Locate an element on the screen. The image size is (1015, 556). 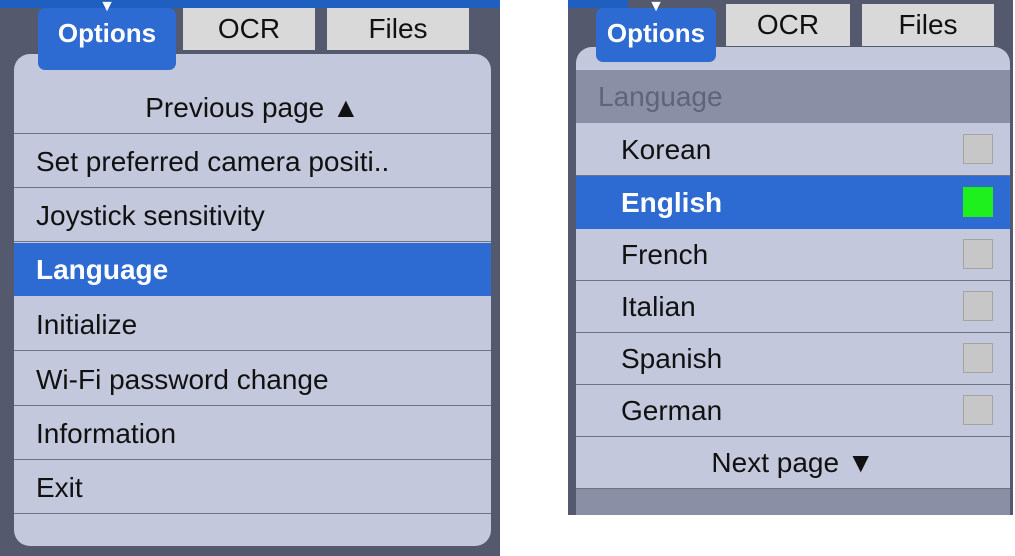
menu-item-language: Language is located at coordinates (252, 269).